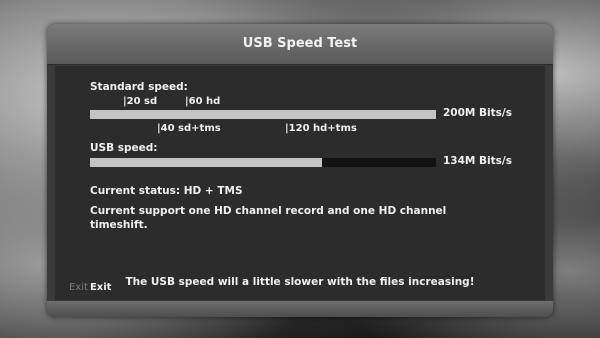 Image resolution: width=600 pixels, height=338 pixels. I want to click on exit-key-icon: Exit, so click(78, 287).